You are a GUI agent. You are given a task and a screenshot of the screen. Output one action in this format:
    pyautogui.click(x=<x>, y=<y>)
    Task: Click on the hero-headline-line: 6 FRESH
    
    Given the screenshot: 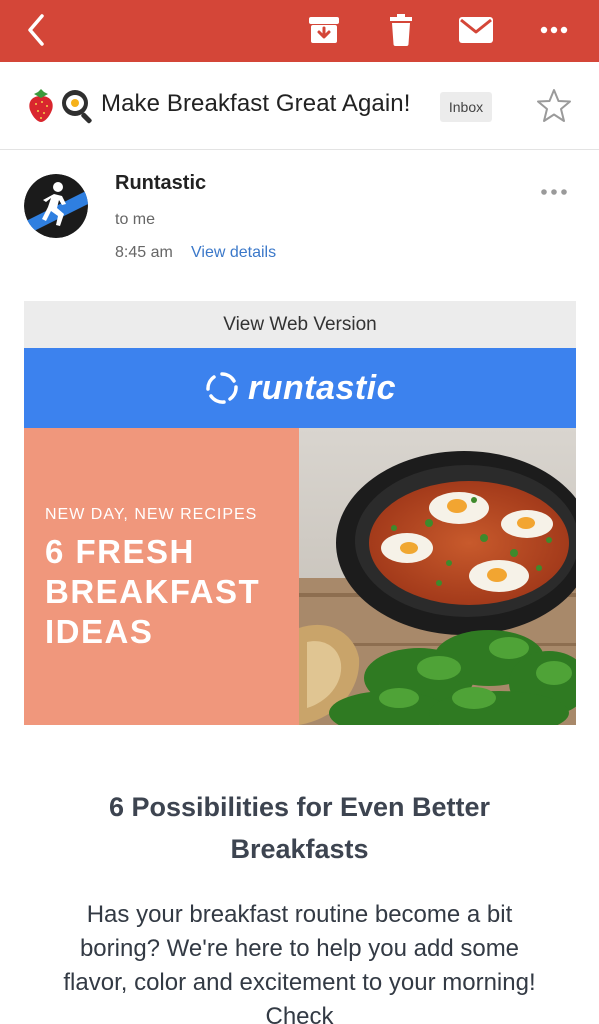 What is the action you would take?
    pyautogui.click(x=120, y=551)
    